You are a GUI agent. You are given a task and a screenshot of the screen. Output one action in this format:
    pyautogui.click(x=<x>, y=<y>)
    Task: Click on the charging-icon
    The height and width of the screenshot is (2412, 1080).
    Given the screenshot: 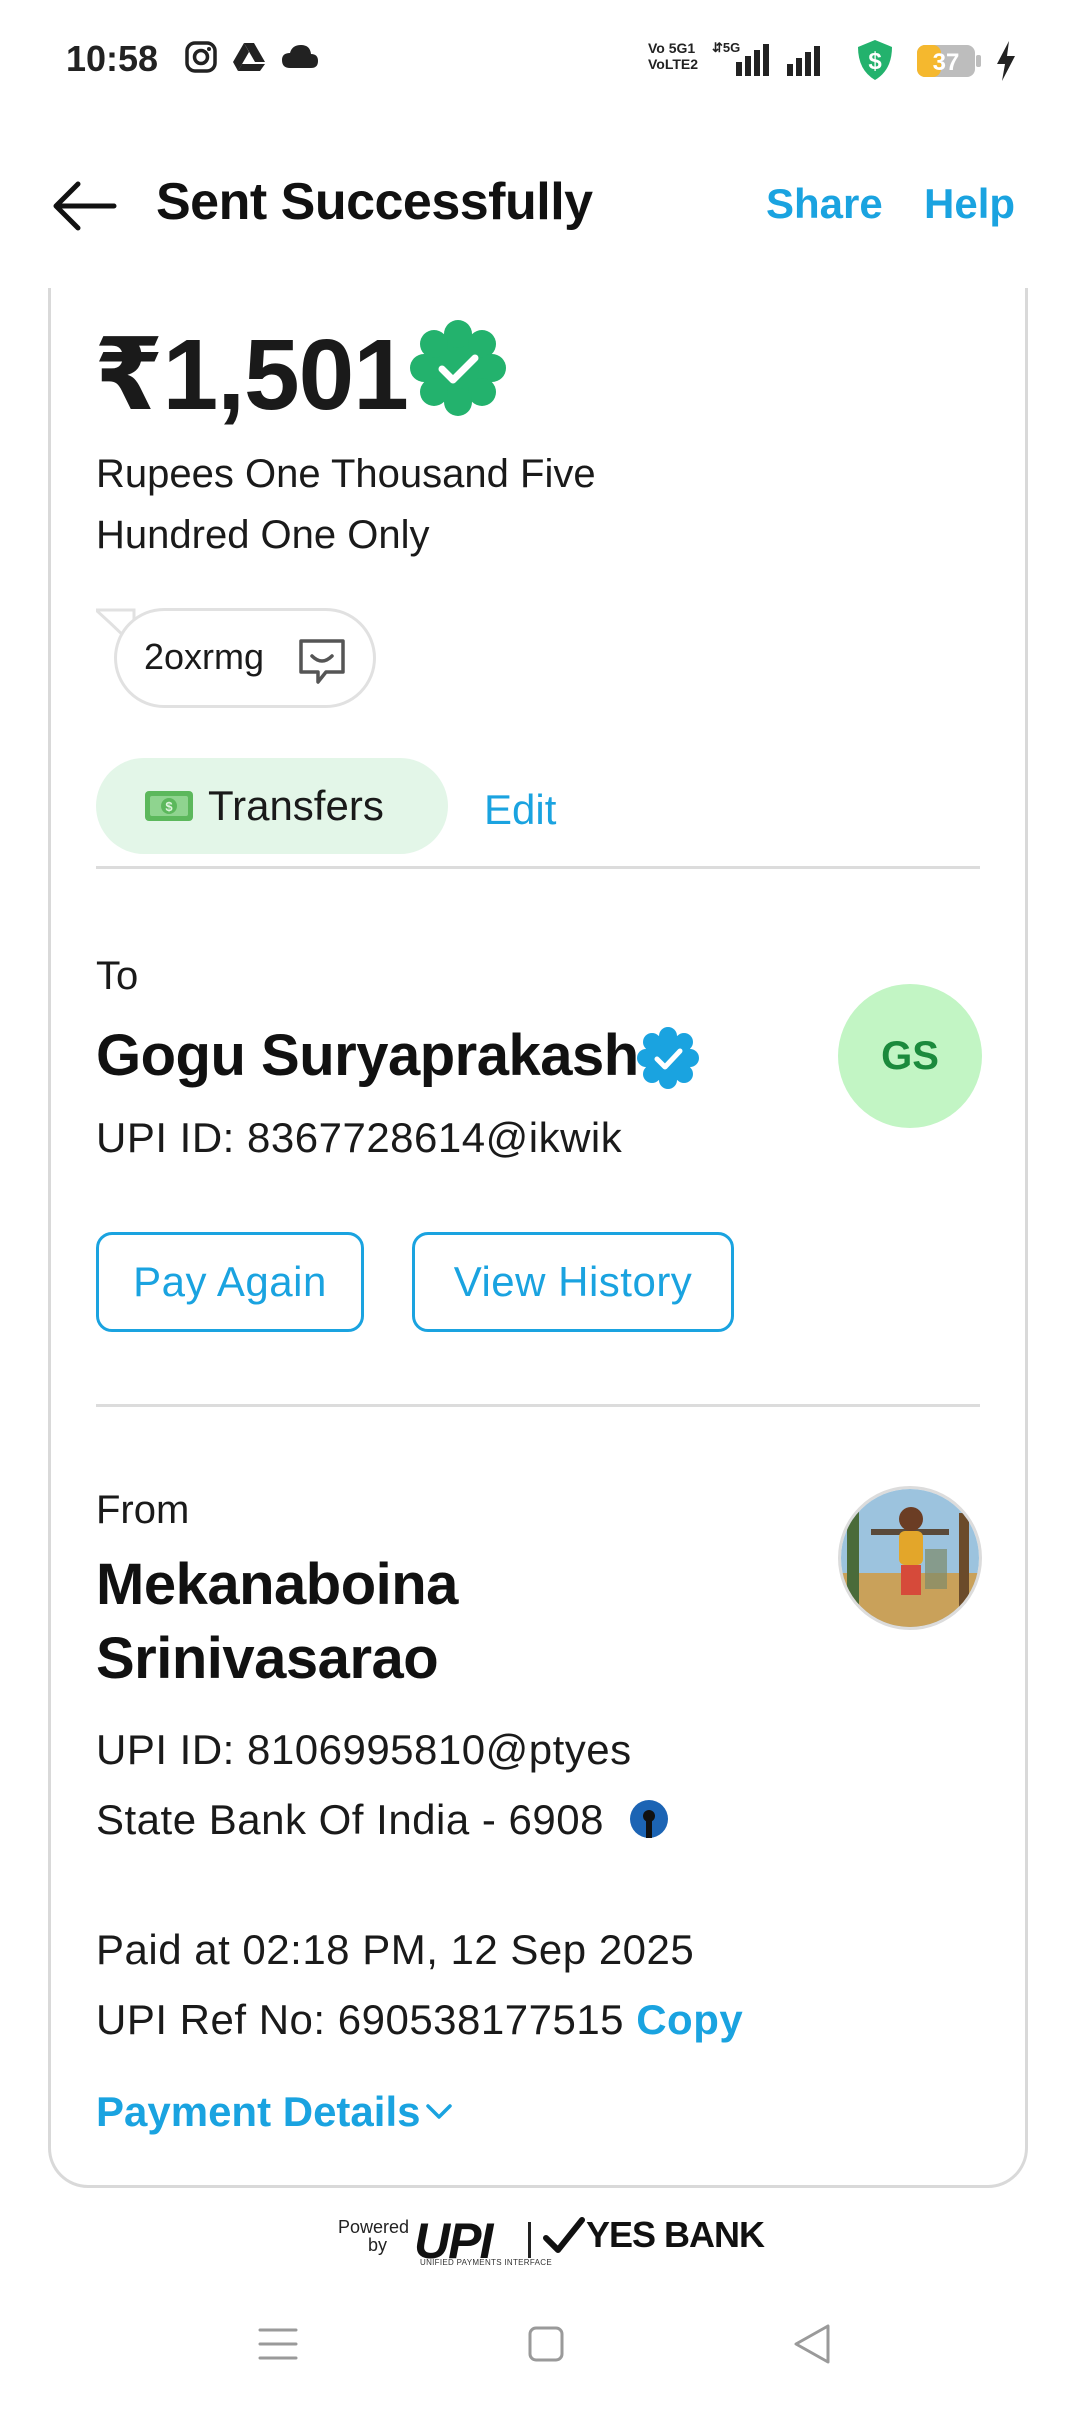 What is the action you would take?
    pyautogui.click(x=1006, y=61)
    